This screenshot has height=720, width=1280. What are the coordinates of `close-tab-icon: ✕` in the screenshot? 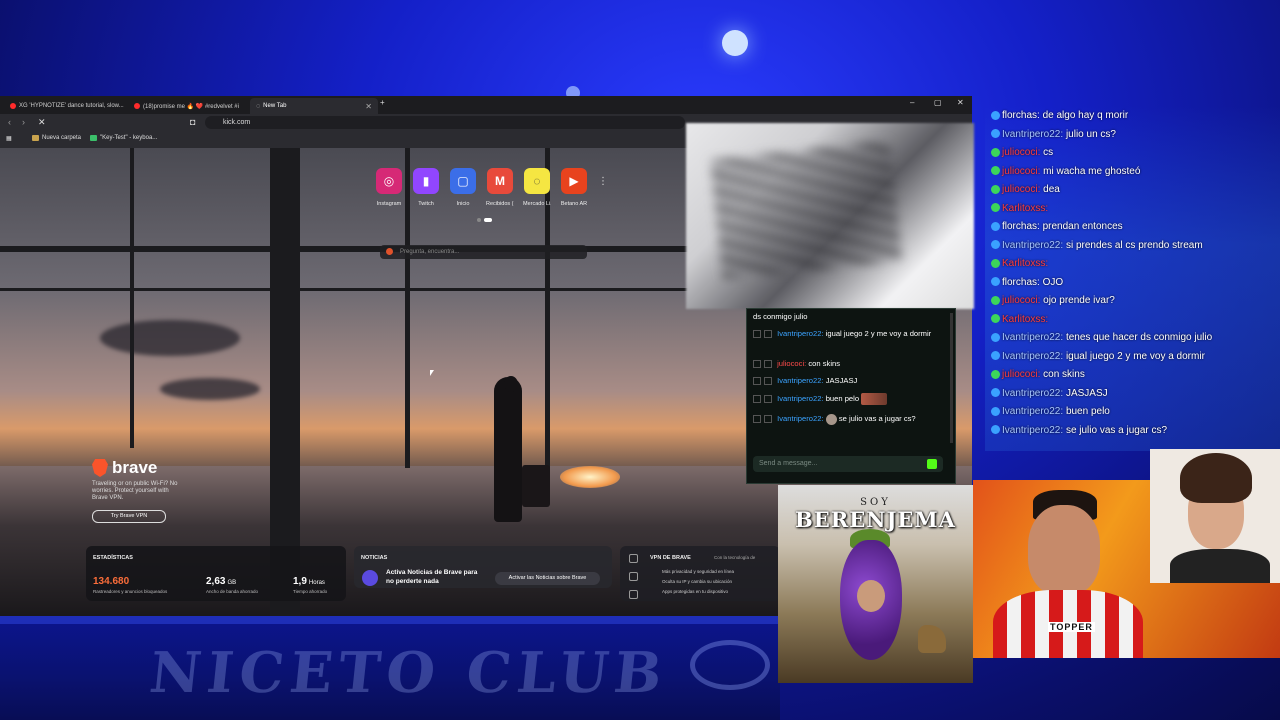 It's located at (368, 106).